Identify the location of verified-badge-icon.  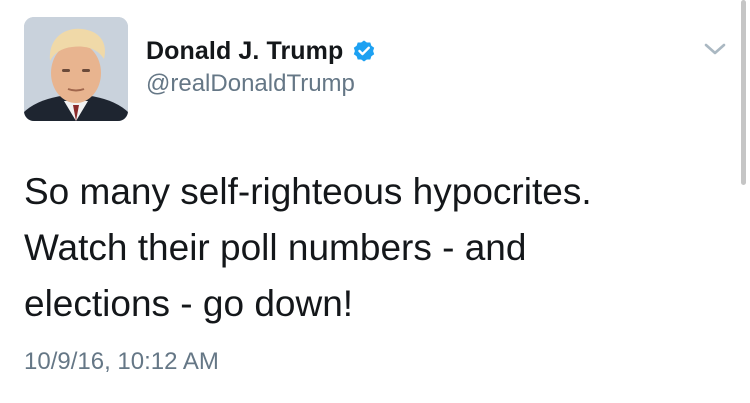
(364, 51).